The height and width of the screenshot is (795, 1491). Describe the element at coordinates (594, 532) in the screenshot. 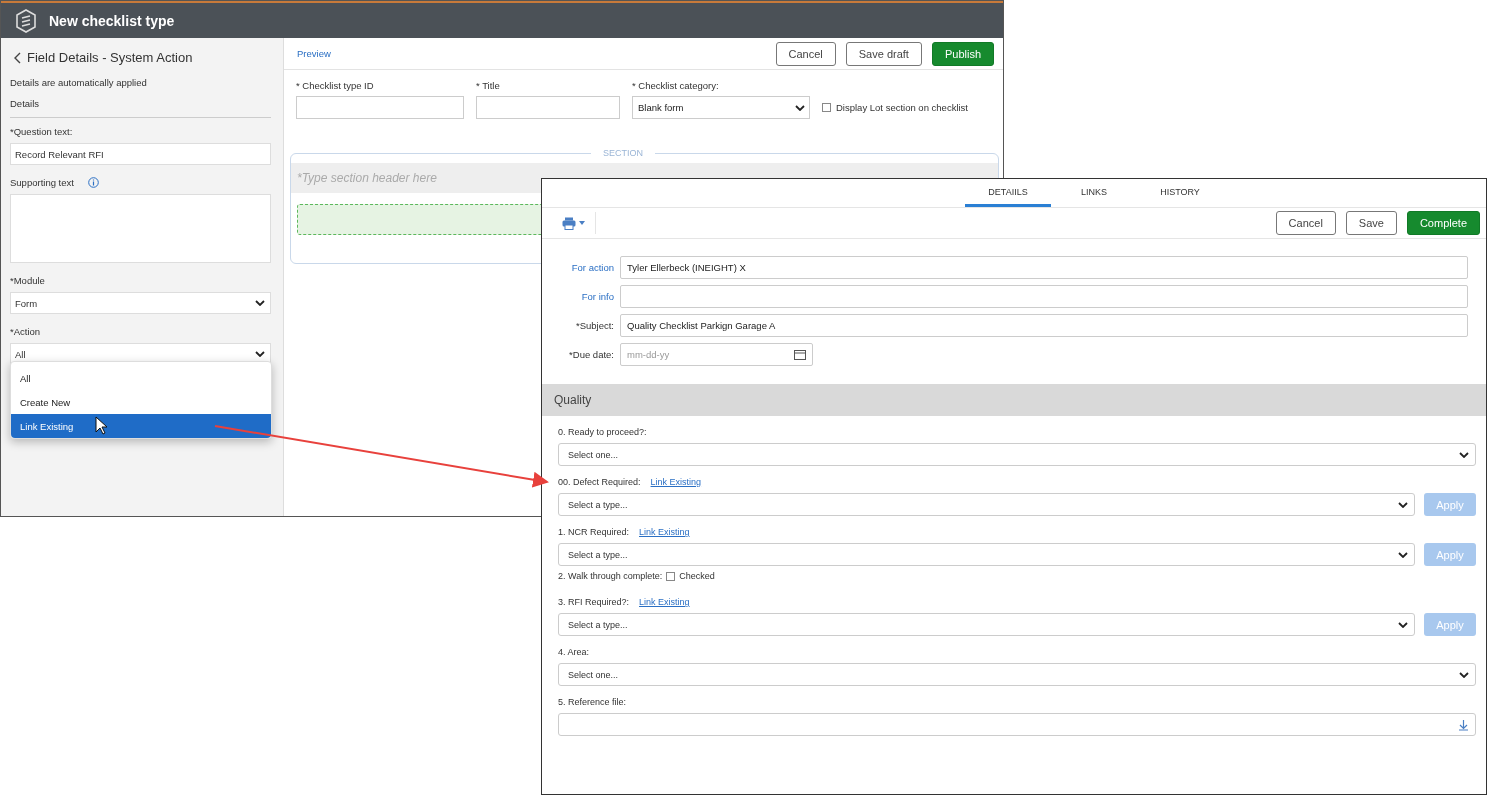

I see `question-label: 1. NCR Required:` at that location.